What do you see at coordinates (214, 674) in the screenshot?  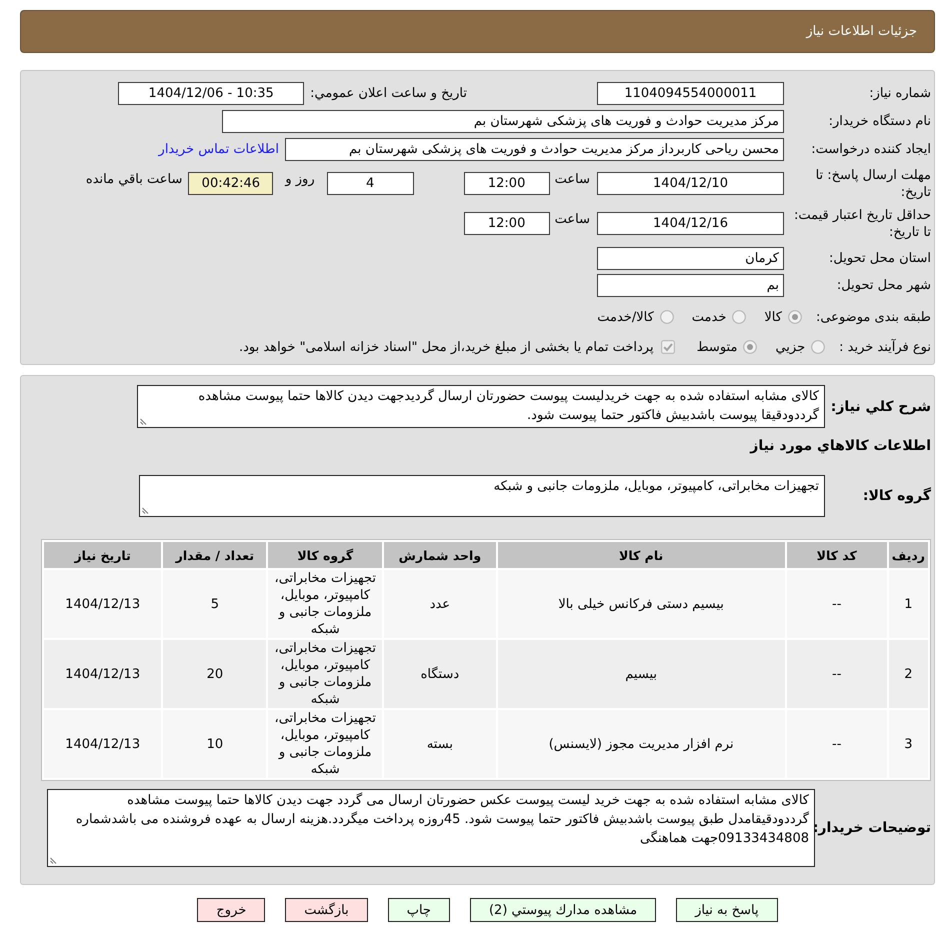 I see `table-cell: 20` at bounding box center [214, 674].